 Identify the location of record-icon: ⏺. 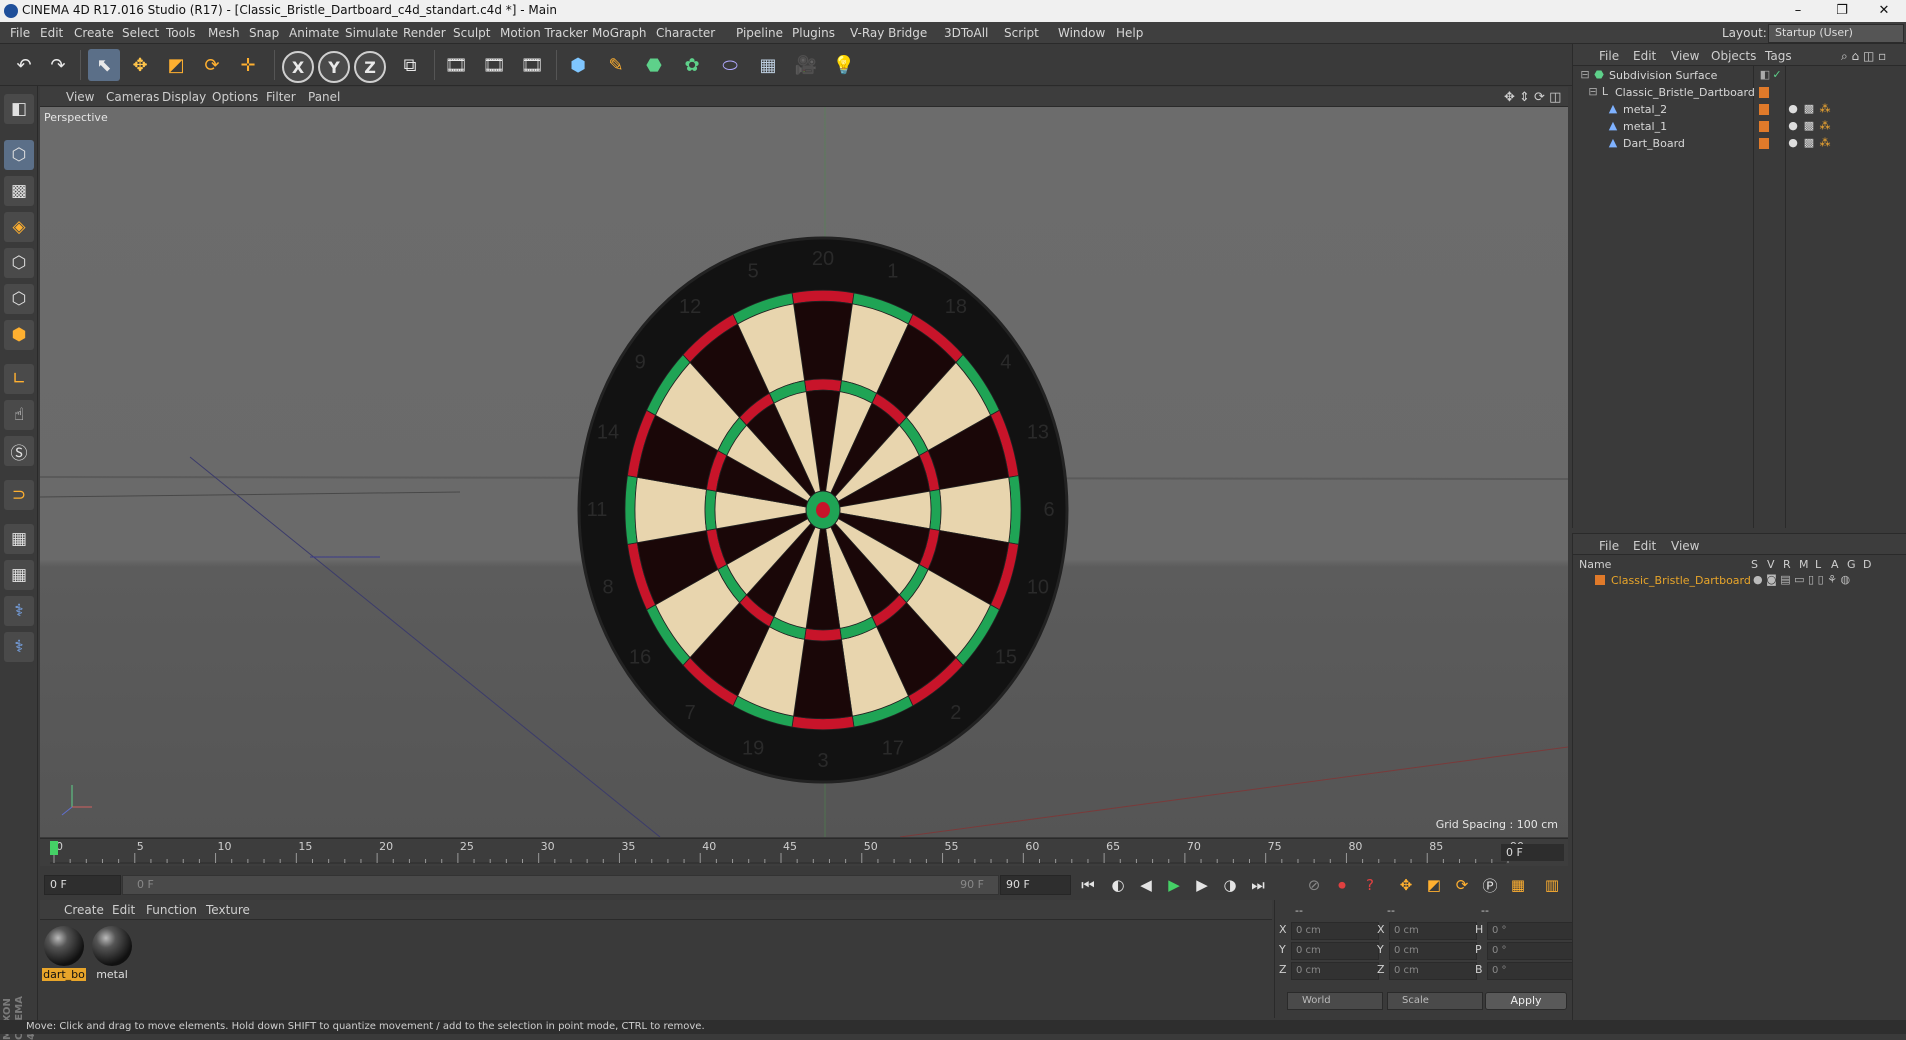
(1342, 885).